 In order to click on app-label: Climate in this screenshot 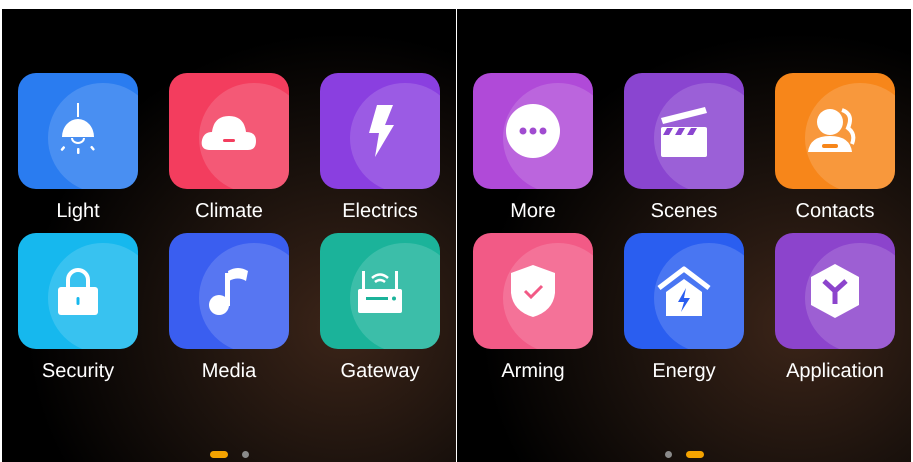, I will do `click(229, 211)`.